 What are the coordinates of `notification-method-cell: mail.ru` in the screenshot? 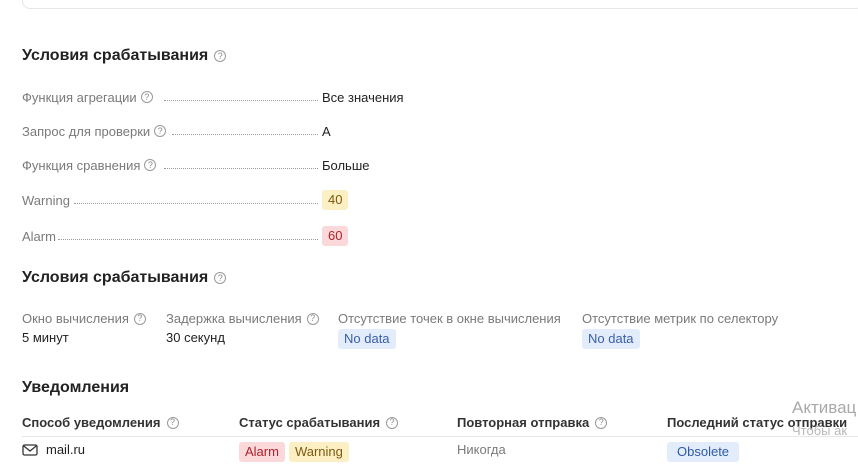 It's located at (53, 449).